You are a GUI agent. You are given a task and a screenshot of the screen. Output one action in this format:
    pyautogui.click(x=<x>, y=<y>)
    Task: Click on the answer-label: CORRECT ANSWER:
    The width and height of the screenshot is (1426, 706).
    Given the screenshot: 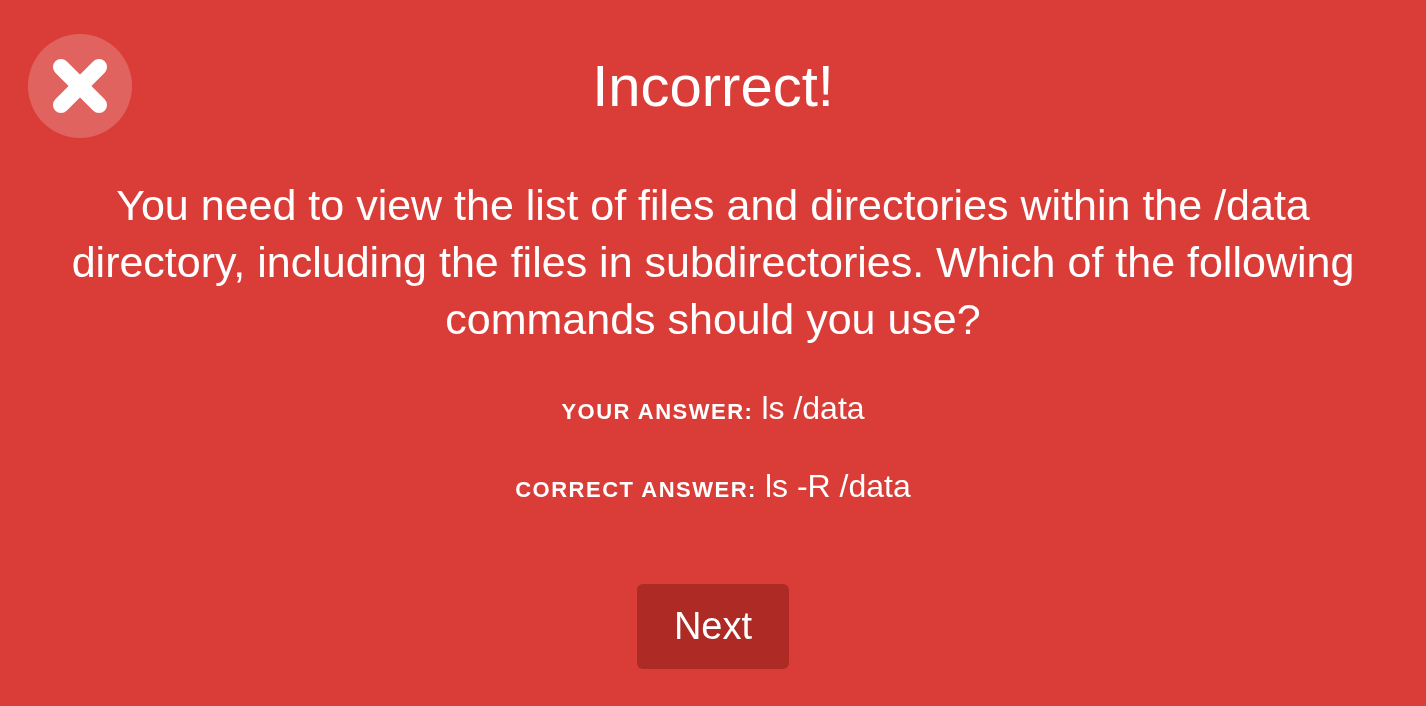 What is the action you would take?
    pyautogui.click(x=636, y=490)
    